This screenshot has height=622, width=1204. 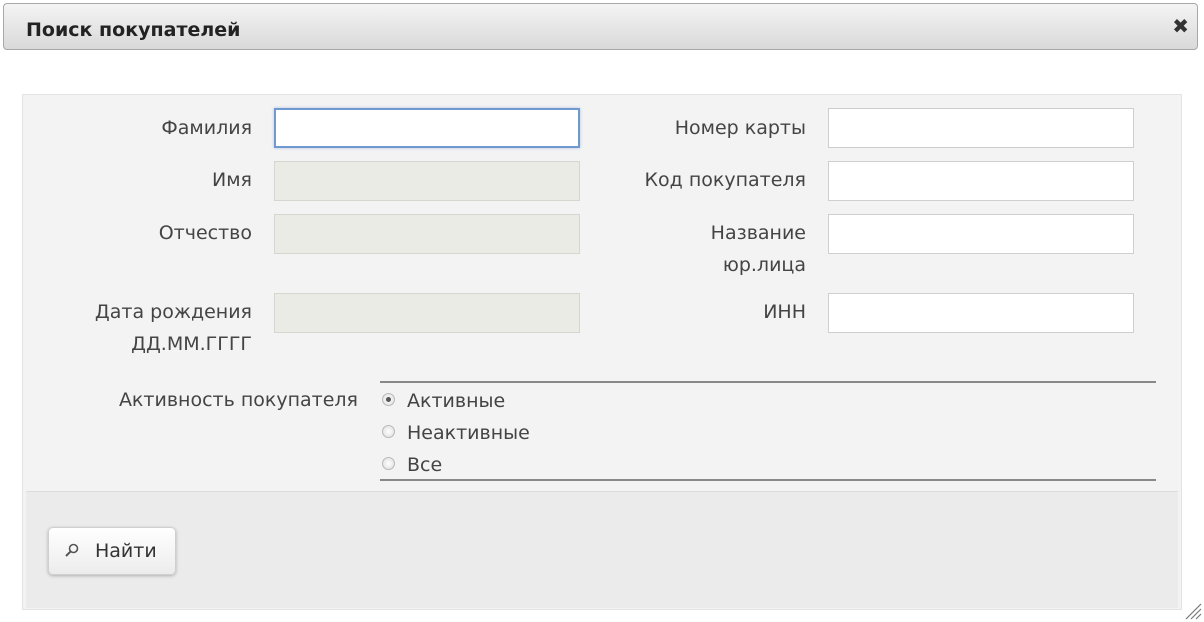 What do you see at coordinates (981, 313) in the screenshot?
I see `inn-input` at bounding box center [981, 313].